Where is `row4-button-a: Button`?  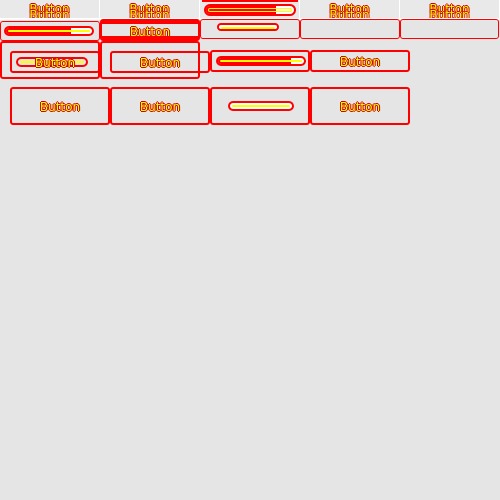 row4-button-a: Button is located at coordinates (60, 106).